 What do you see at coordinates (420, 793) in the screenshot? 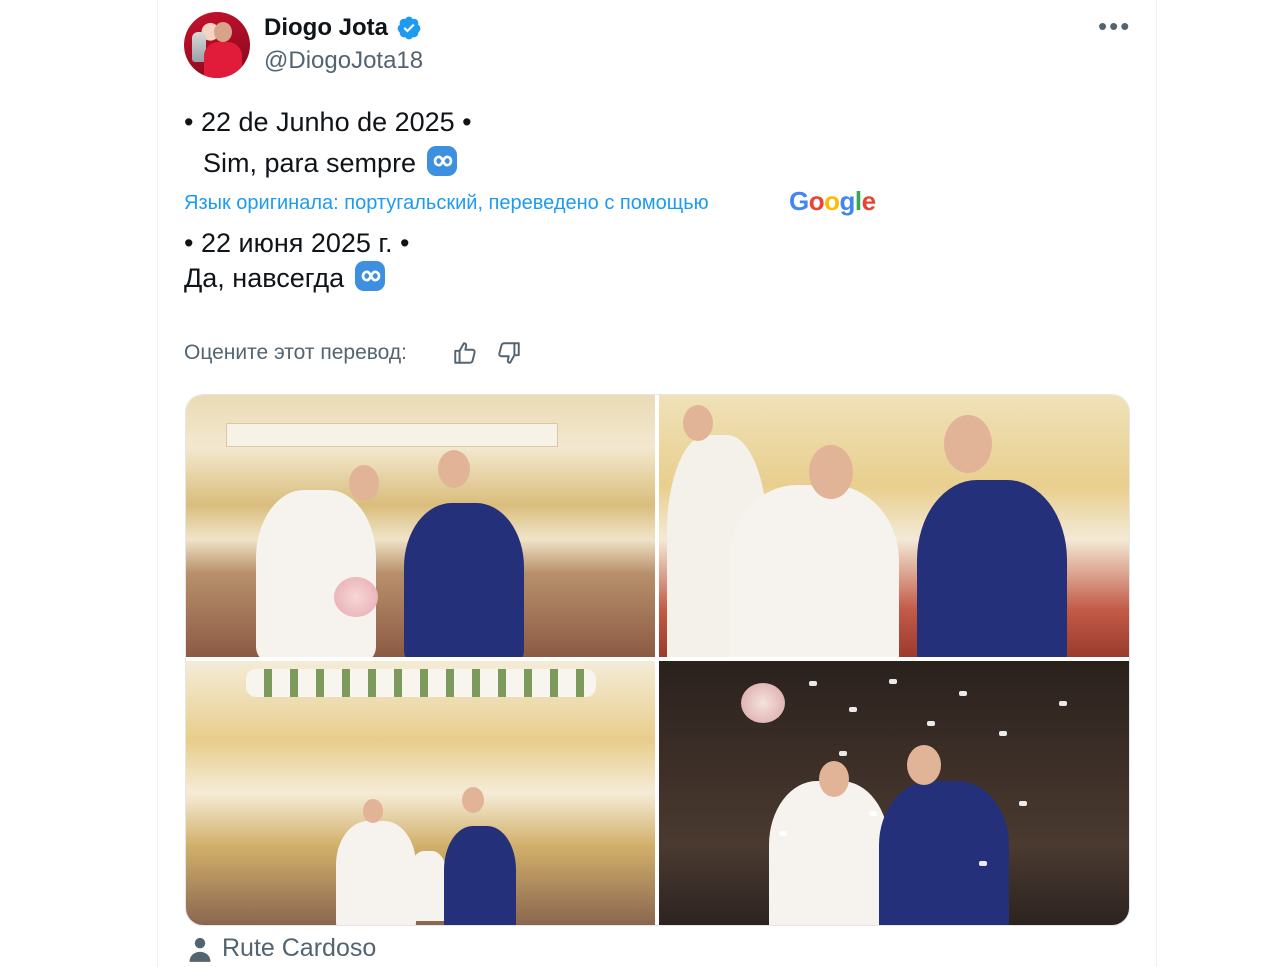
I see `wedding-family-photo` at bounding box center [420, 793].